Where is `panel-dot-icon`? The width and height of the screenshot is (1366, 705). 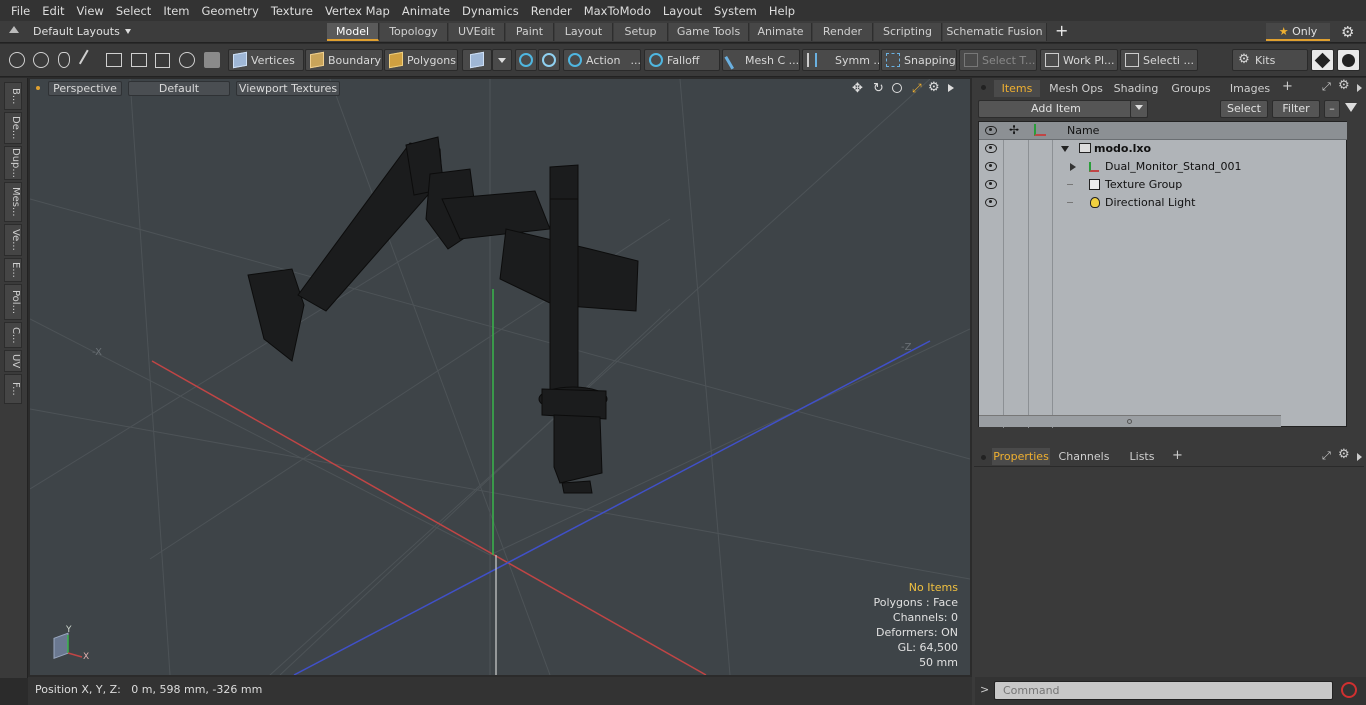
panel-dot-icon is located at coordinates (983, 87).